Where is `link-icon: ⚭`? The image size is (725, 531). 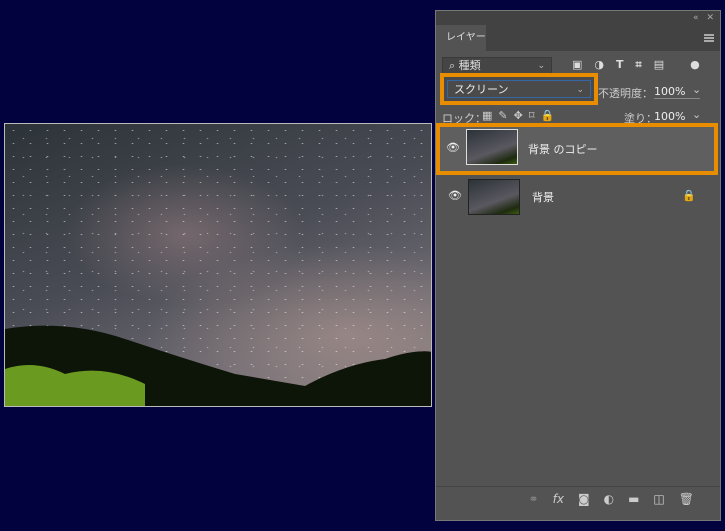
link-icon: ⚭ is located at coordinates (534, 499).